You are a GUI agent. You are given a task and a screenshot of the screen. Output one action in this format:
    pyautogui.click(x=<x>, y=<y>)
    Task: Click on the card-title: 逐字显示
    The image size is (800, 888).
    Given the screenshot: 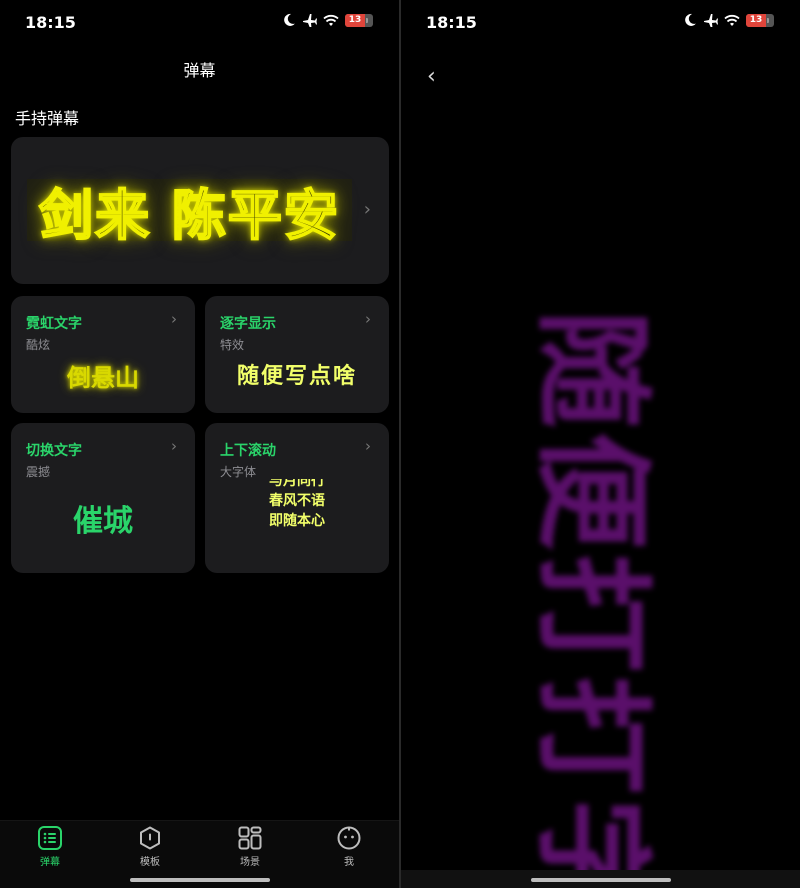 What is the action you would take?
    pyautogui.click(x=248, y=324)
    